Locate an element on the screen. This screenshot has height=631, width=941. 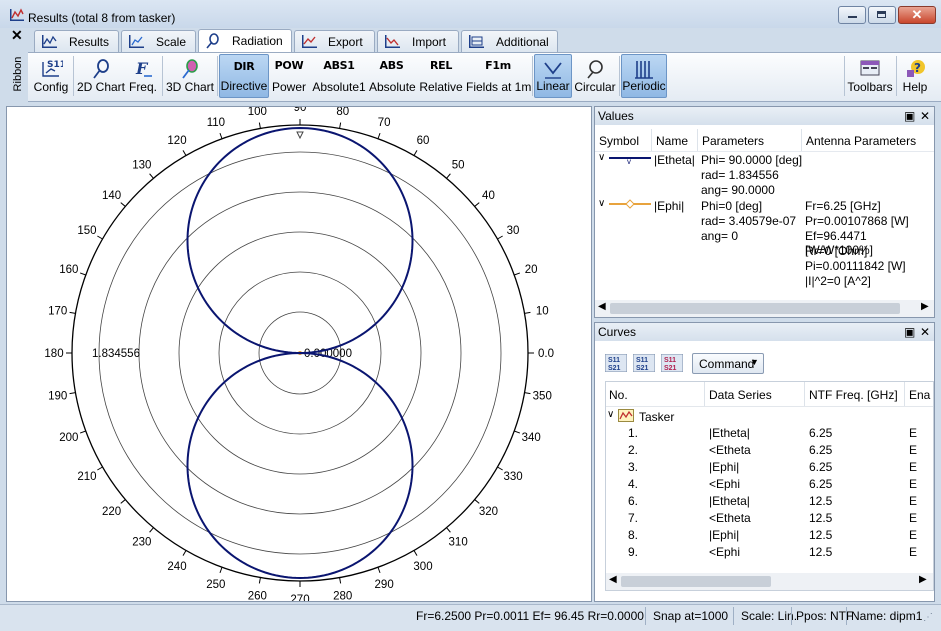
angle-label: 80 is located at coordinates (342, 112).